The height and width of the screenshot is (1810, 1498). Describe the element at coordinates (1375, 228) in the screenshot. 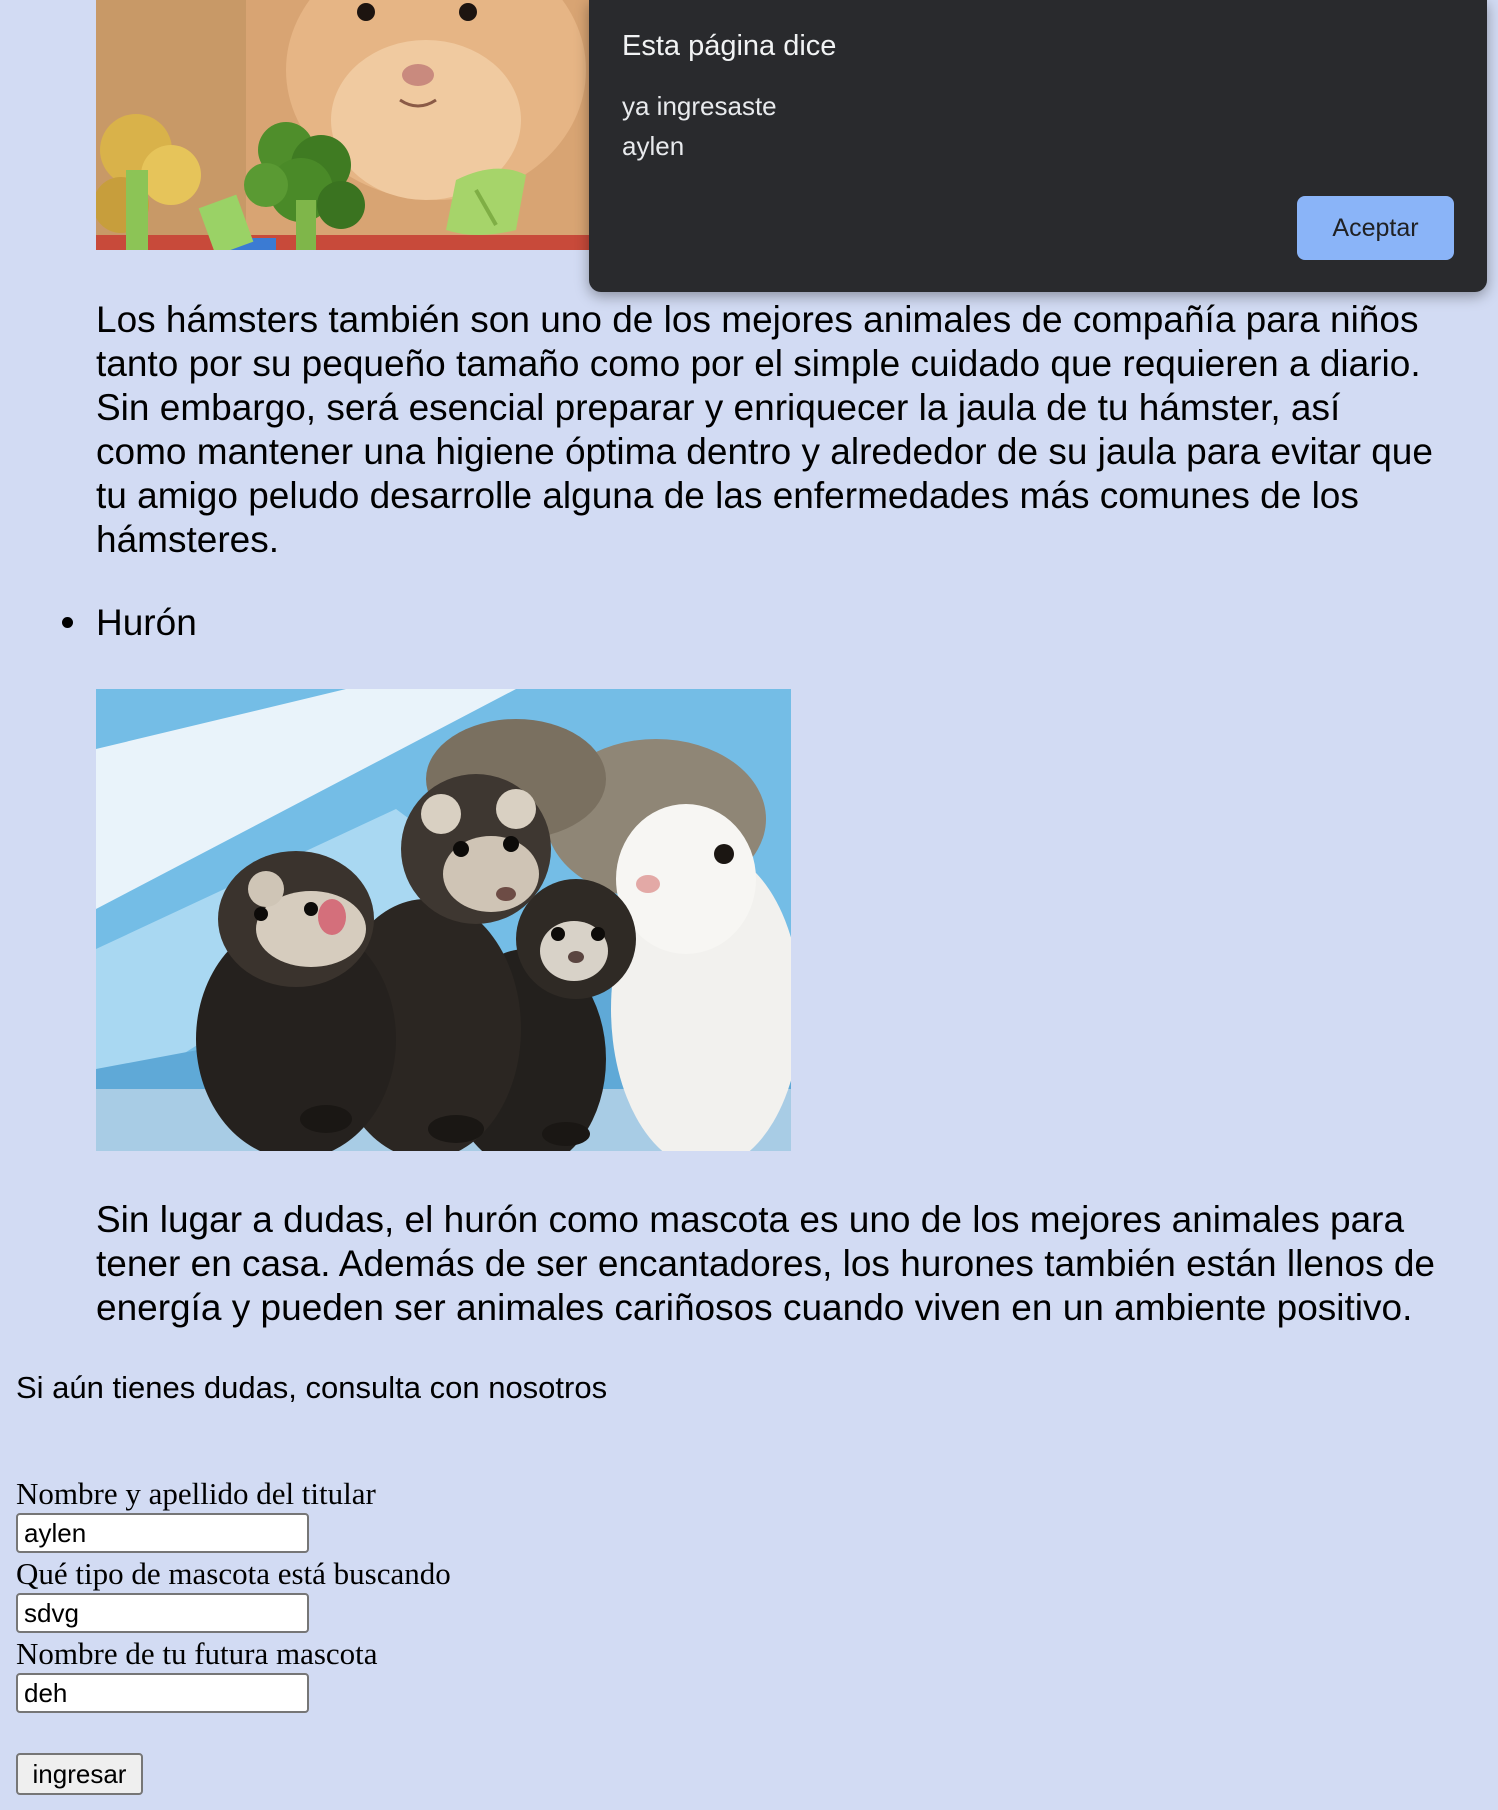

I see `accept-button: Aceptar` at that location.